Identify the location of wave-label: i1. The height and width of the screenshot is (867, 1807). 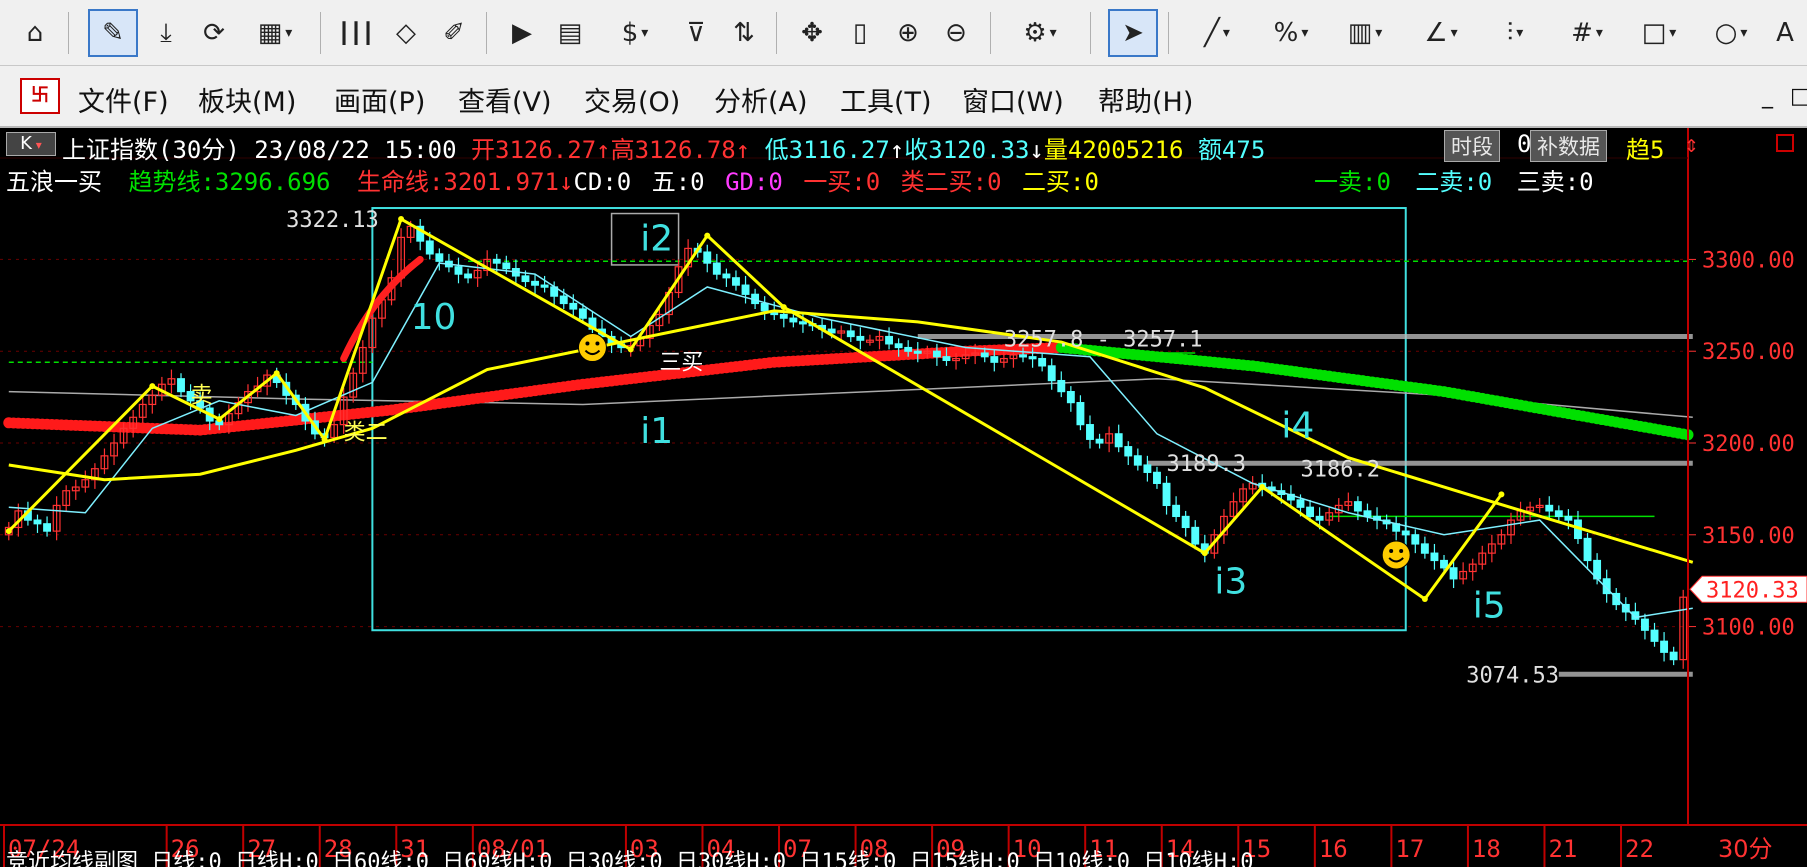
(656, 431).